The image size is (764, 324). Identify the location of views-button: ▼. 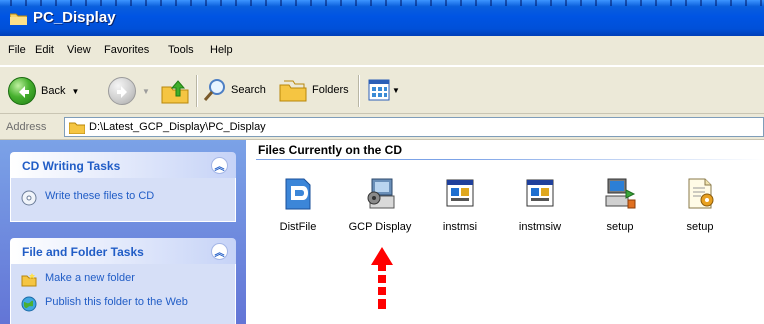
(384, 90).